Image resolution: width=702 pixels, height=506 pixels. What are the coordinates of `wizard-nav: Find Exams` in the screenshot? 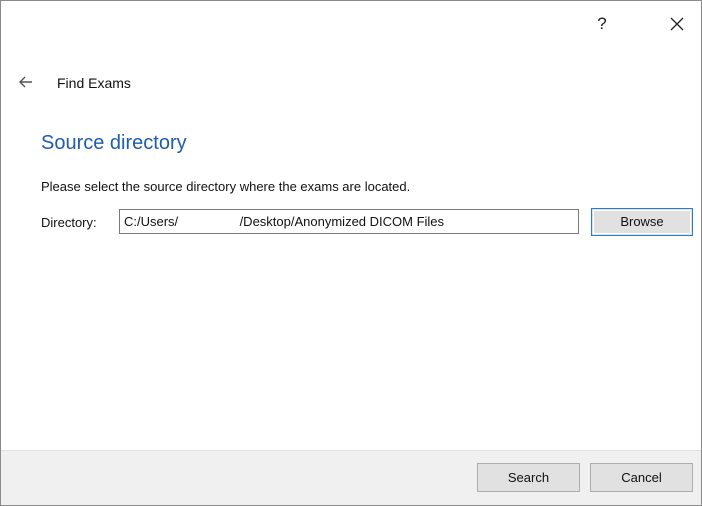 It's located at (351, 82).